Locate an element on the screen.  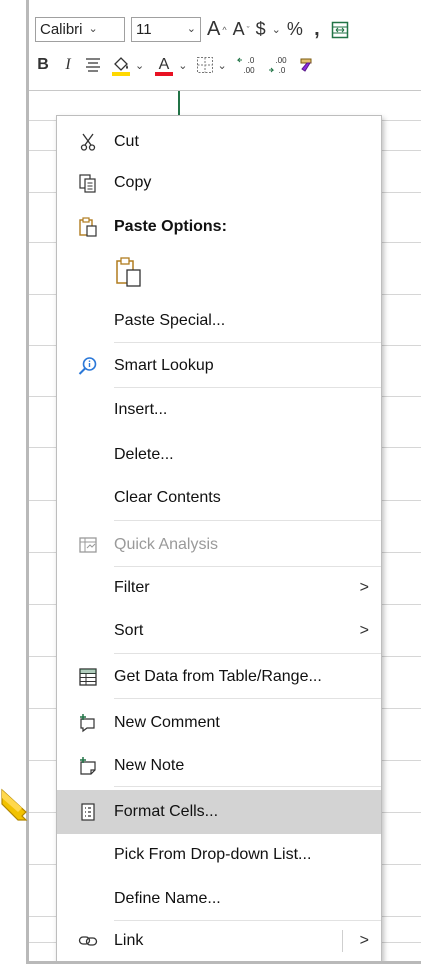
increase-font-button: A ^ is located at coordinates (217, 30).